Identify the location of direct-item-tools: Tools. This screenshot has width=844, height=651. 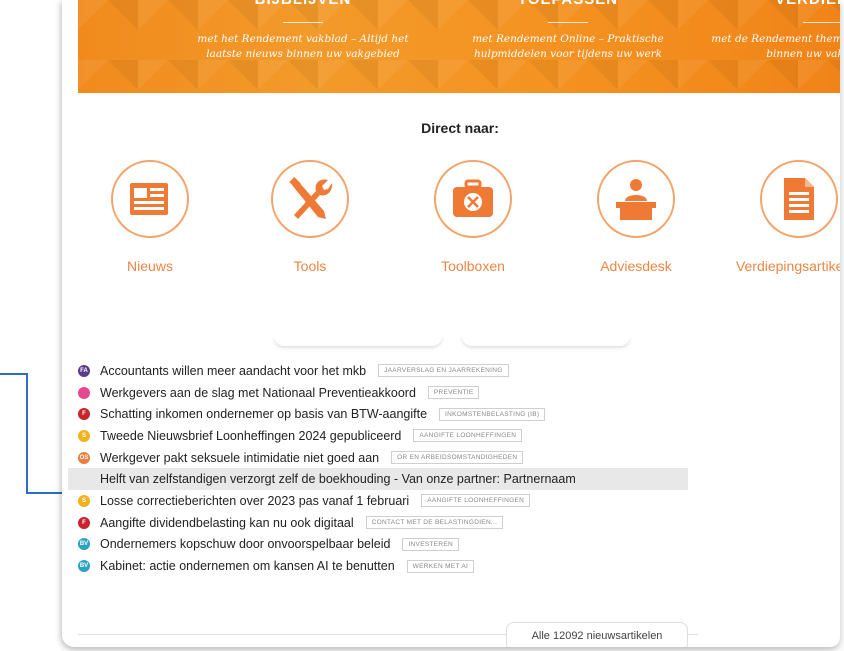
(310, 217).